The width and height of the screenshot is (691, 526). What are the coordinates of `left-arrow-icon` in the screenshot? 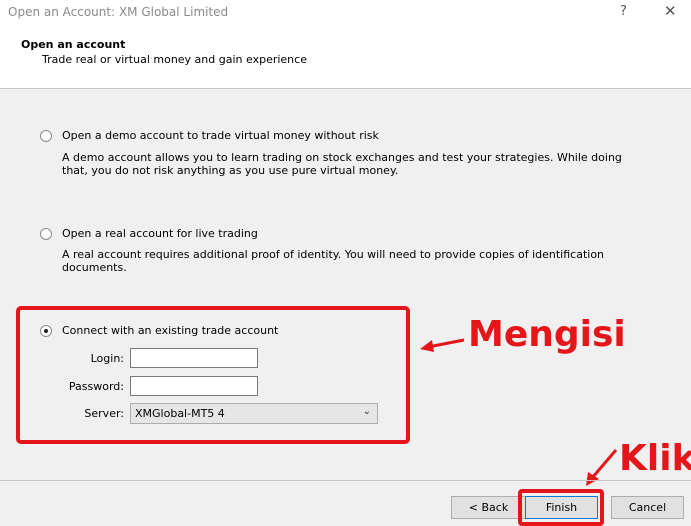 It's located at (442, 345).